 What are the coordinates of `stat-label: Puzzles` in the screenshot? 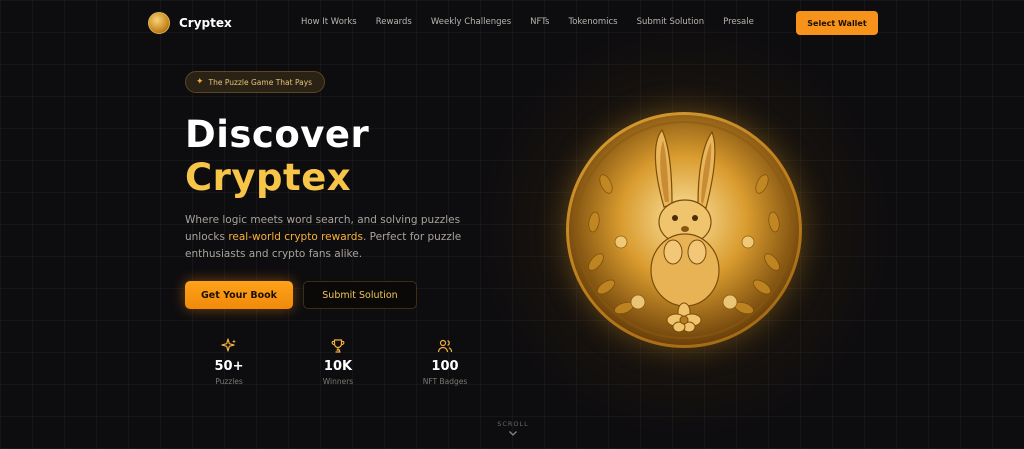 It's located at (229, 381).